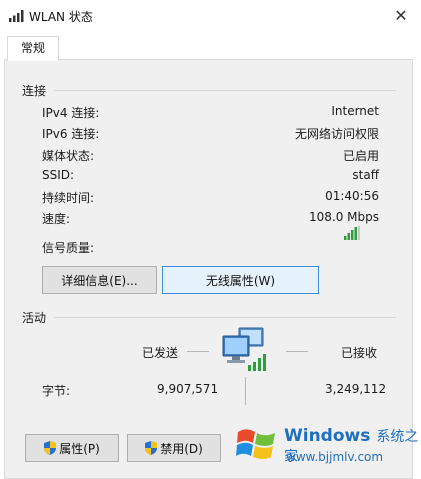  I want to click on tab-general: 常规, so click(33, 48).